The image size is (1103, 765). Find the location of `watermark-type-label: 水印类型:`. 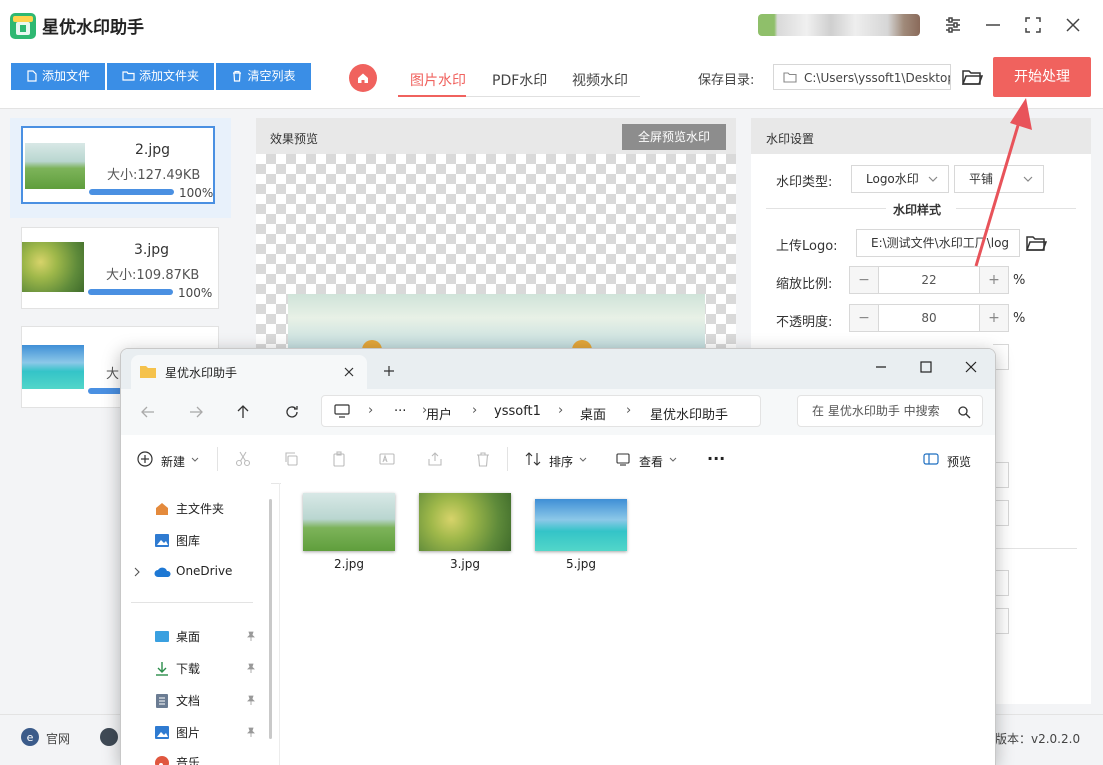

watermark-type-label: 水印类型: is located at coordinates (804, 182).